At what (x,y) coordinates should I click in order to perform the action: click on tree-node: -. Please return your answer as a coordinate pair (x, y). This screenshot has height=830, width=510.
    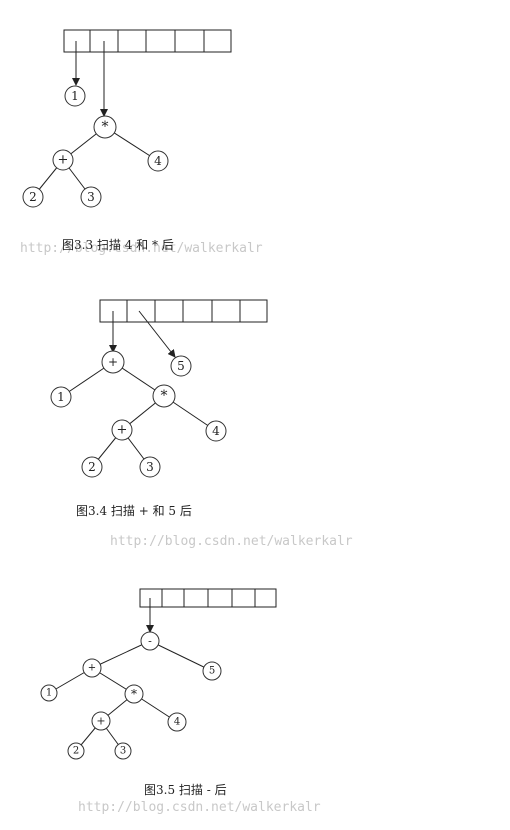
    Looking at the image, I should click on (150, 641).